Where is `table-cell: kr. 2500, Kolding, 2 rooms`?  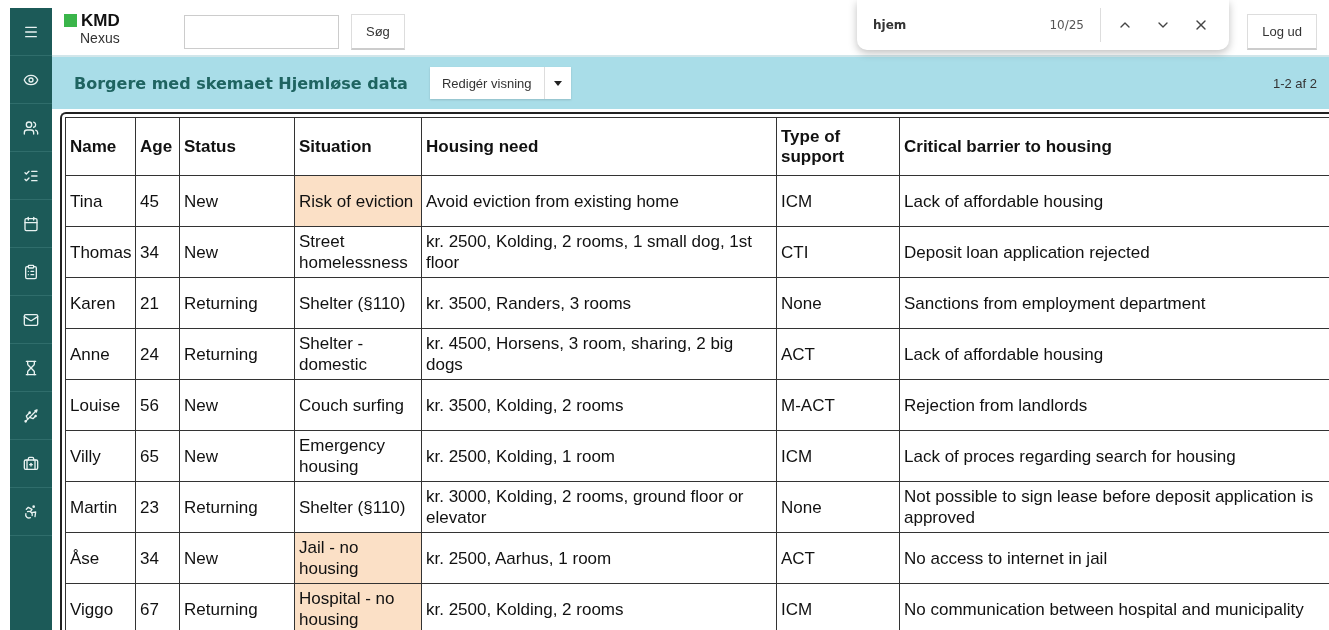
table-cell: kr. 2500, Kolding, 2 rooms is located at coordinates (599, 606).